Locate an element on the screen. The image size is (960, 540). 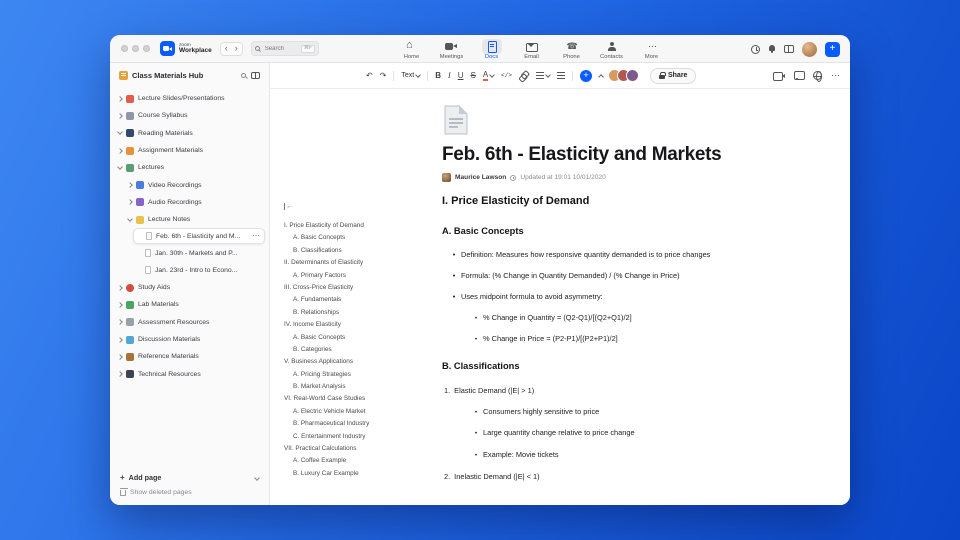
add-page-button: + Add page is located at coordinates (190, 477).